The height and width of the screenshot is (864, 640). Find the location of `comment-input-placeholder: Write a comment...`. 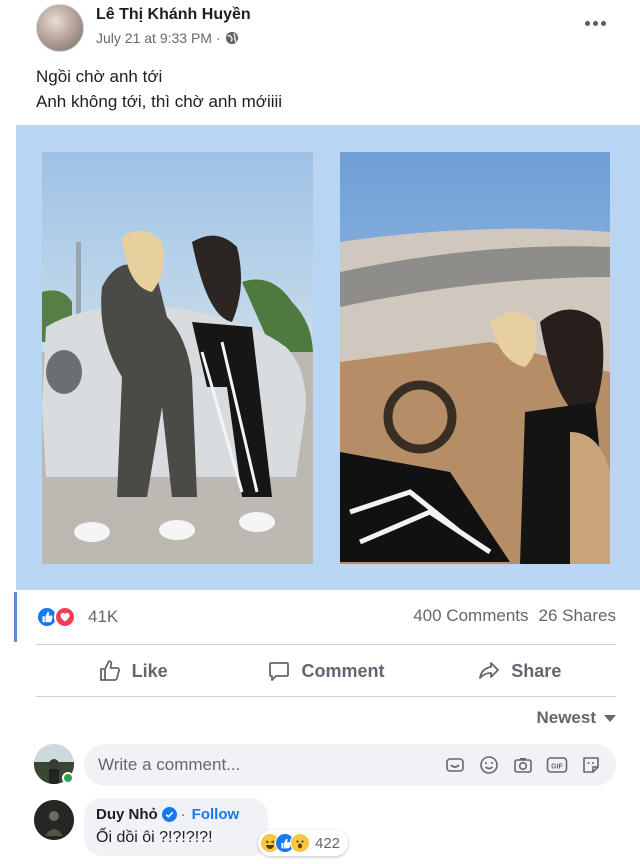

comment-input-placeholder: Write a comment... is located at coordinates (169, 764).